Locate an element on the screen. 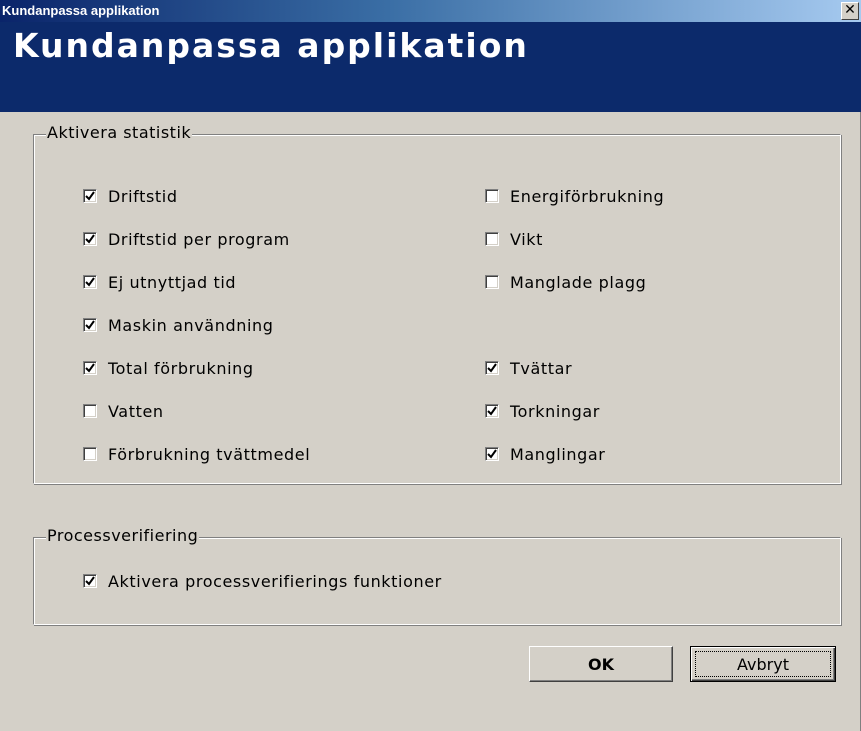 Image resolution: width=861 pixels, height=731 pixels. checkbox-driftstid: Driftstid is located at coordinates (130, 196).